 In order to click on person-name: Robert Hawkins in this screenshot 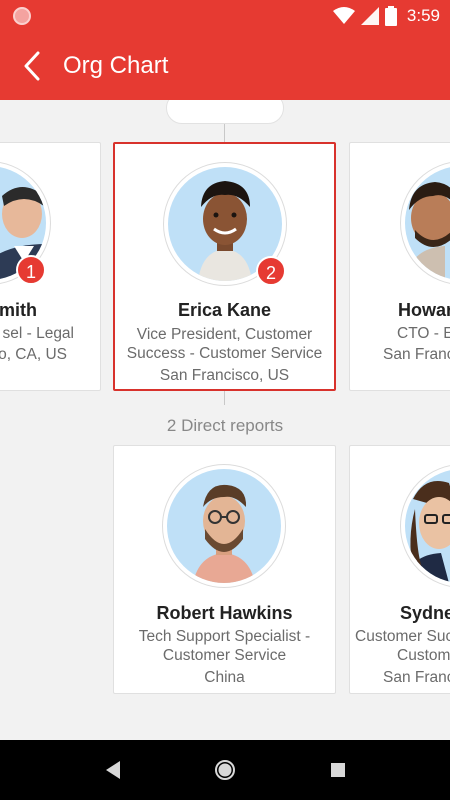, I will do `click(224, 613)`.